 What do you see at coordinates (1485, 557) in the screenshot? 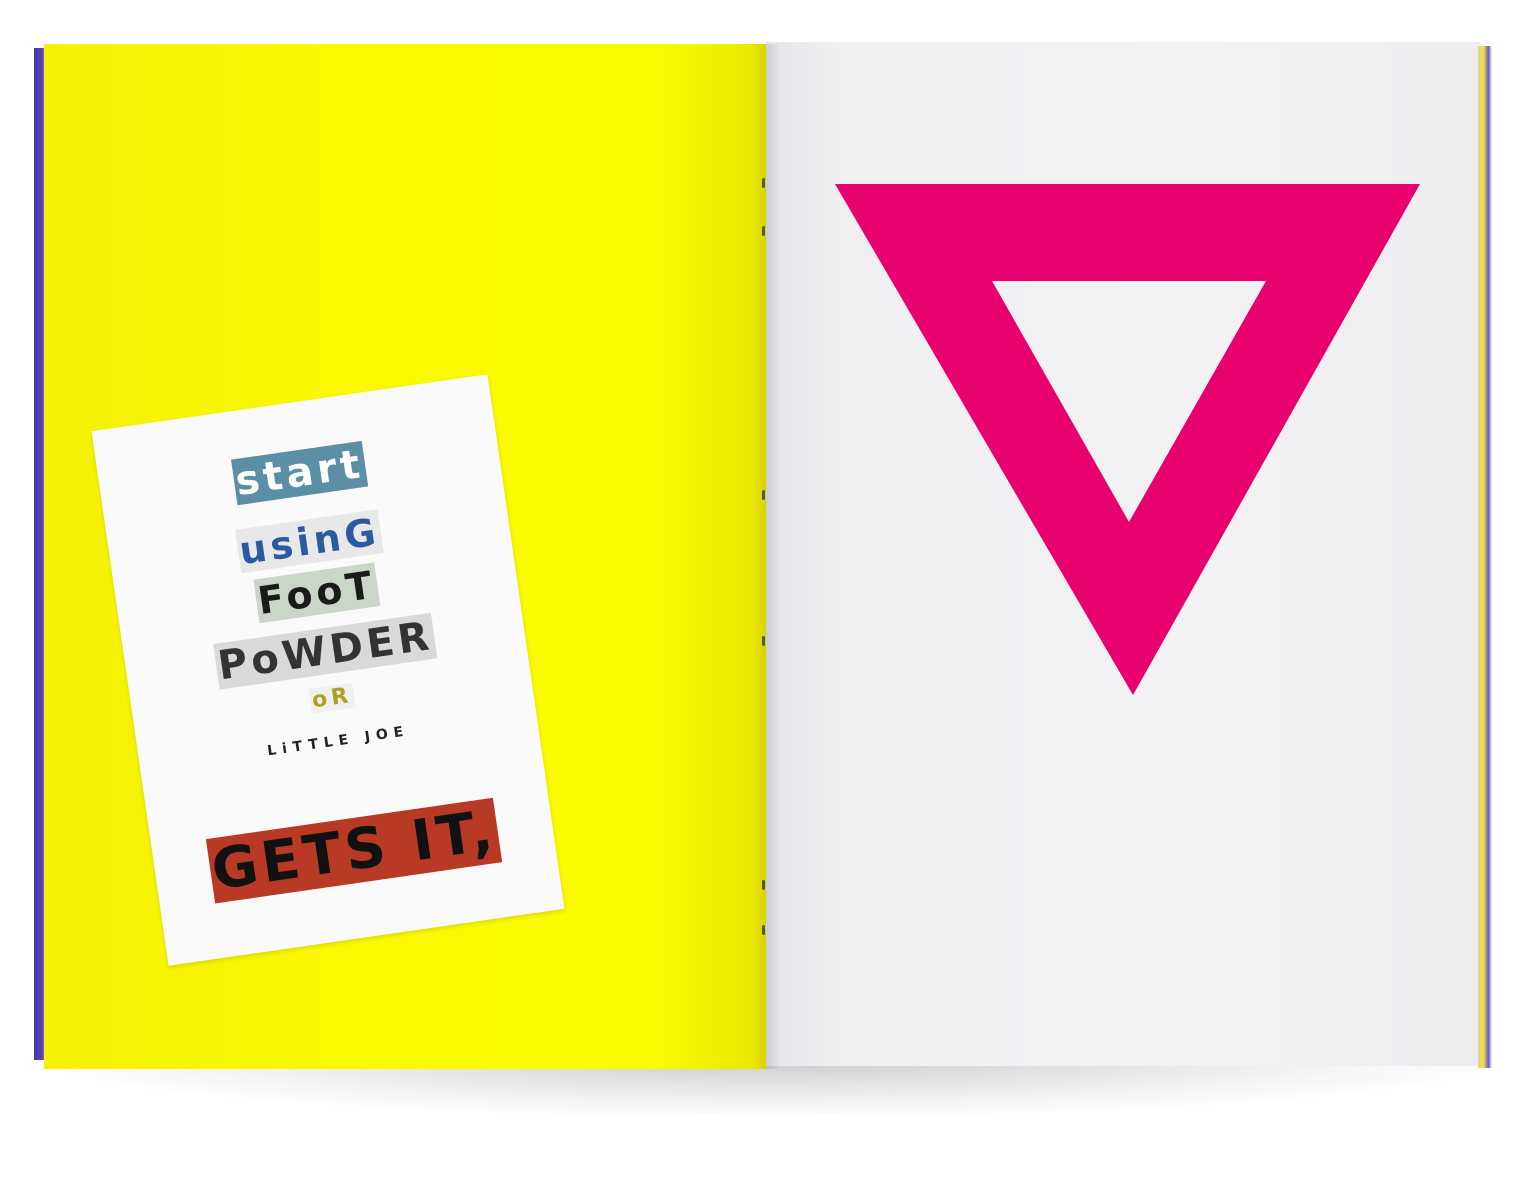
I see `cover-edge-right` at bounding box center [1485, 557].